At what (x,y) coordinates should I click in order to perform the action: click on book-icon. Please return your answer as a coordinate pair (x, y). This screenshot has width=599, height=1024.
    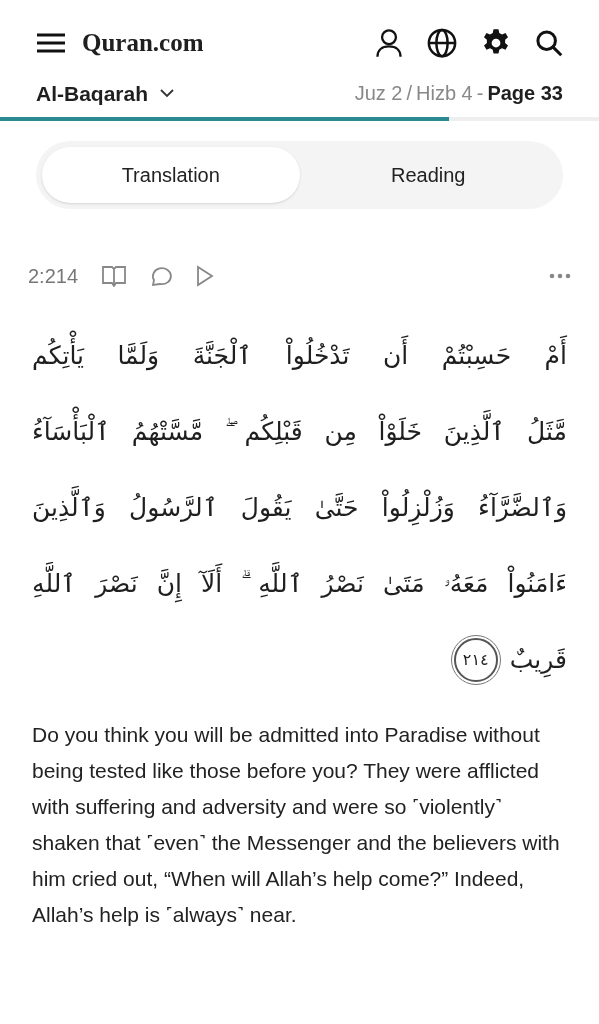
    Looking at the image, I should click on (114, 276).